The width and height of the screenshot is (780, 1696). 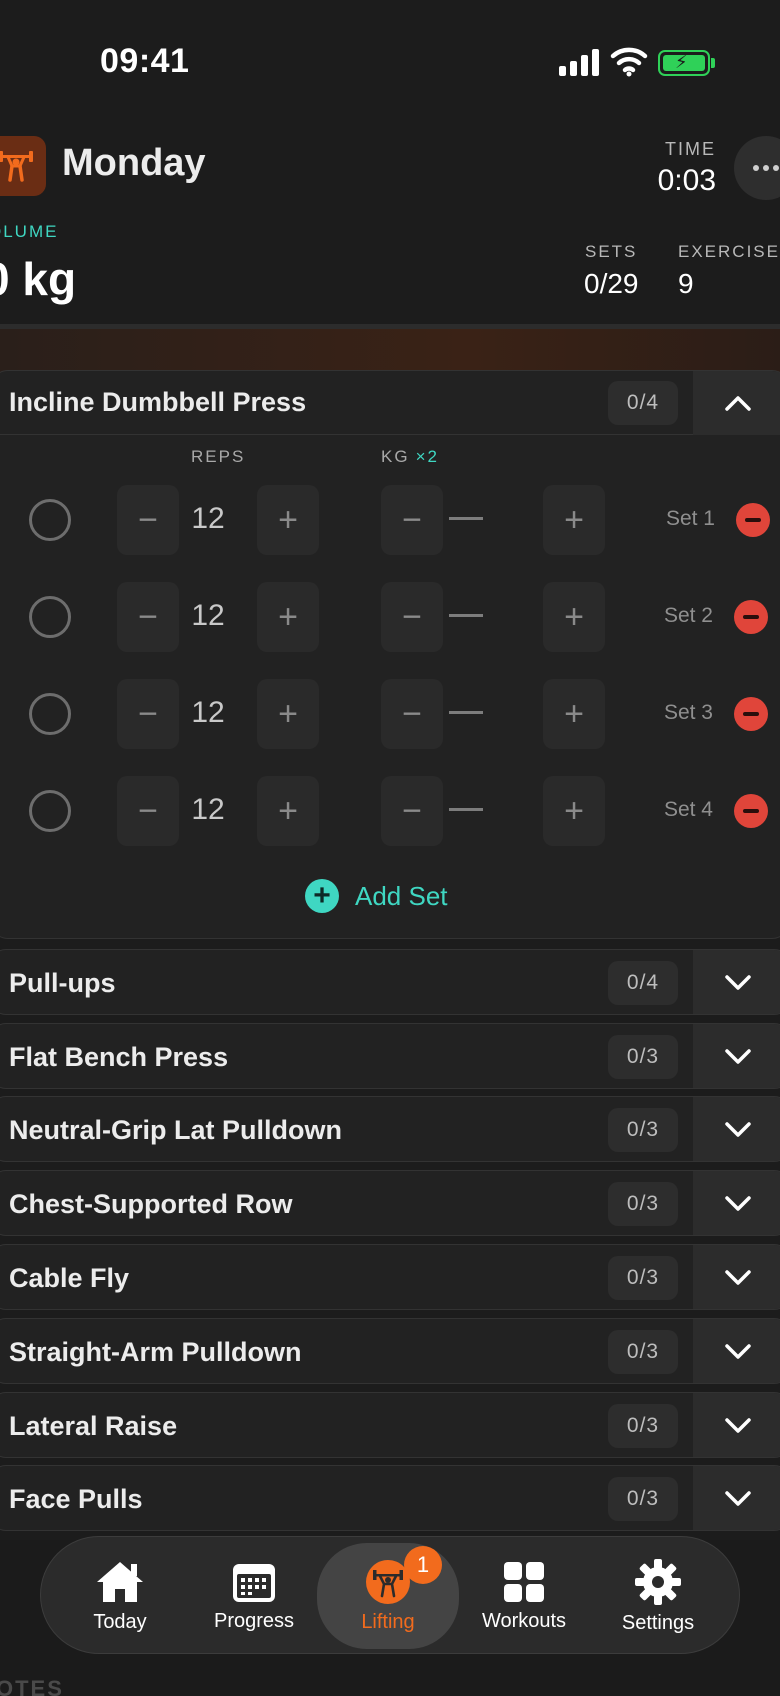 What do you see at coordinates (62, 983) in the screenshot?
I see `exercise-name: Pull-ups` at bounding box center [62, 983].